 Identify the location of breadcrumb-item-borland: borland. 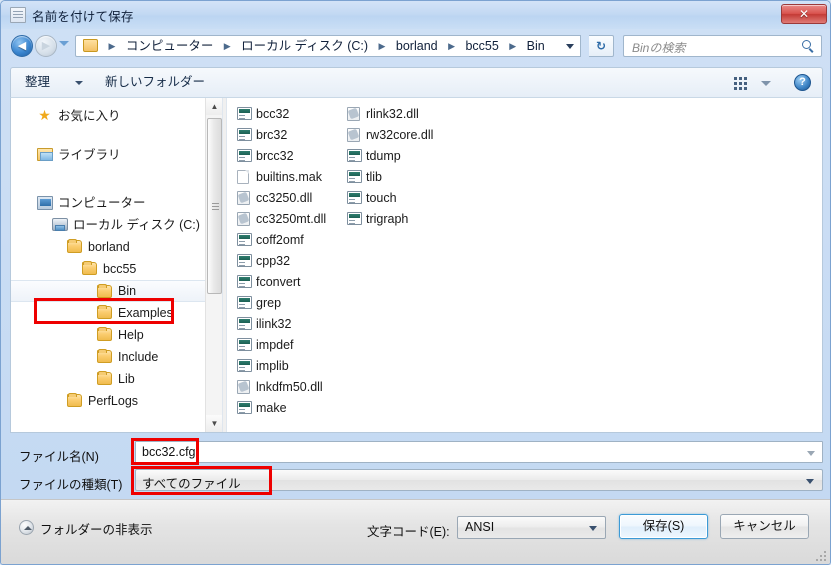
(417, 46).